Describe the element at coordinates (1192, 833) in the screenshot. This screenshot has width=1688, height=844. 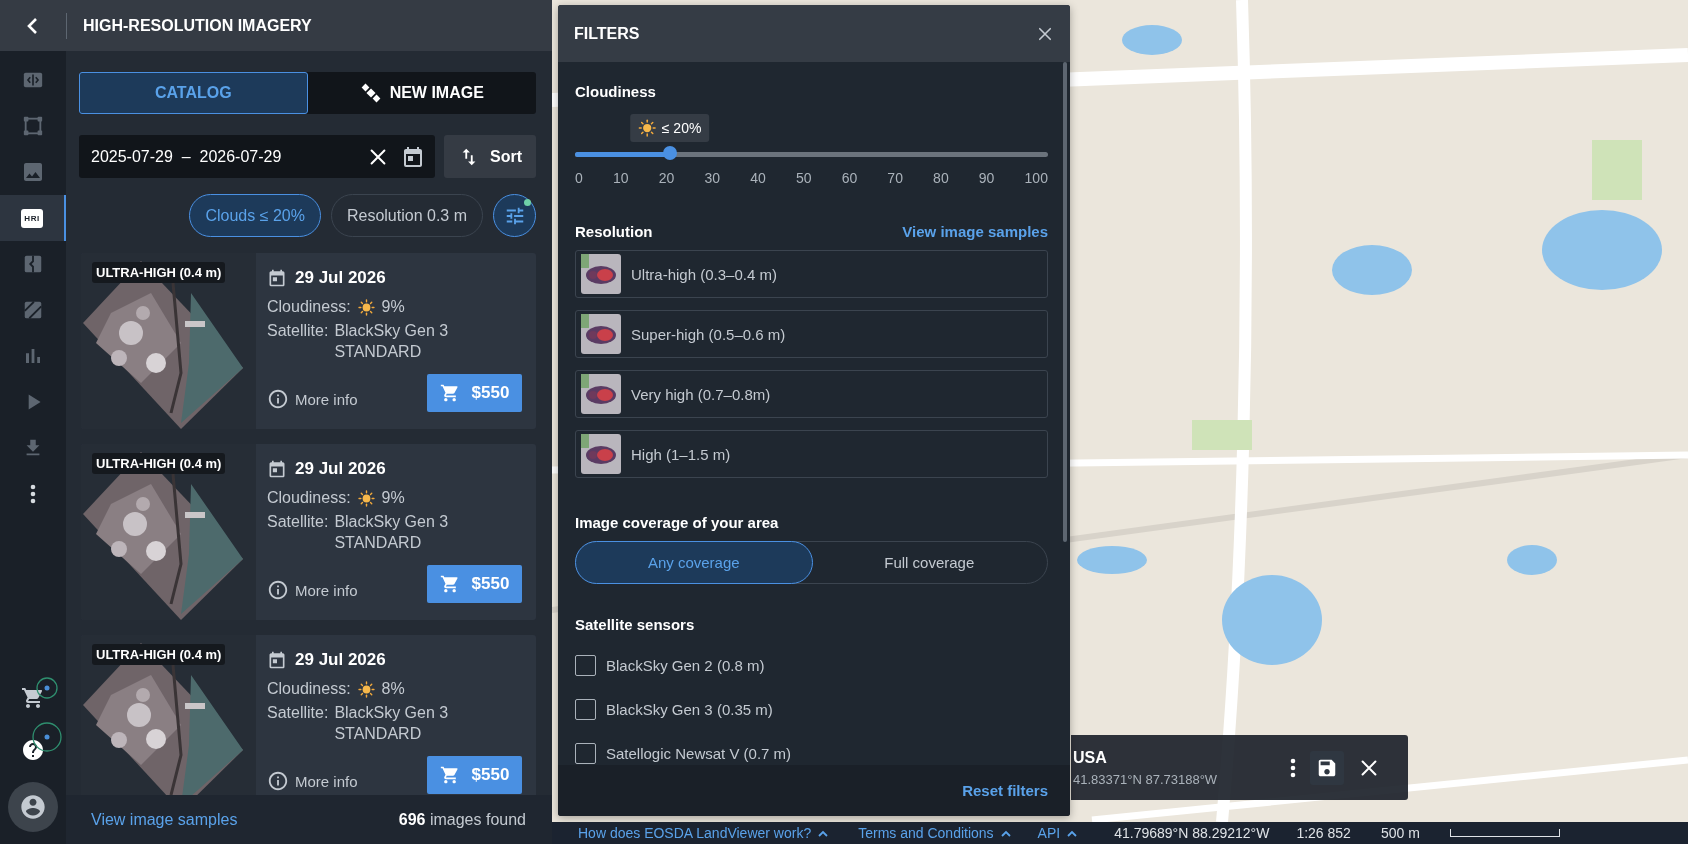
I see `cursor-coordinates: 41.79689°N 88.29212°W` at that location.